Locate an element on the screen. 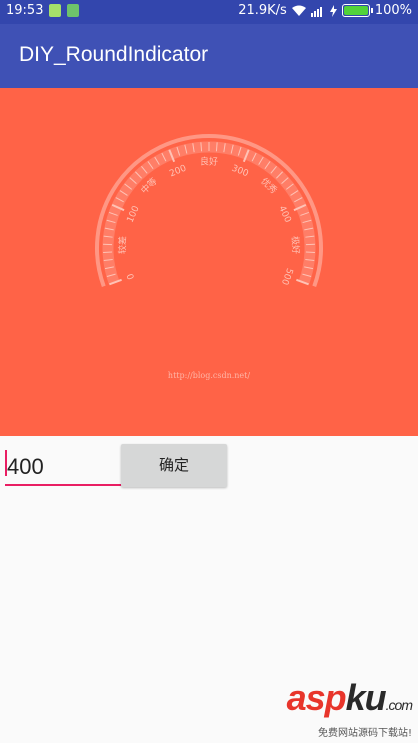 This screenshot has height=743, width=418. confirm-button: 确定 is located at coordinates (174, 465).